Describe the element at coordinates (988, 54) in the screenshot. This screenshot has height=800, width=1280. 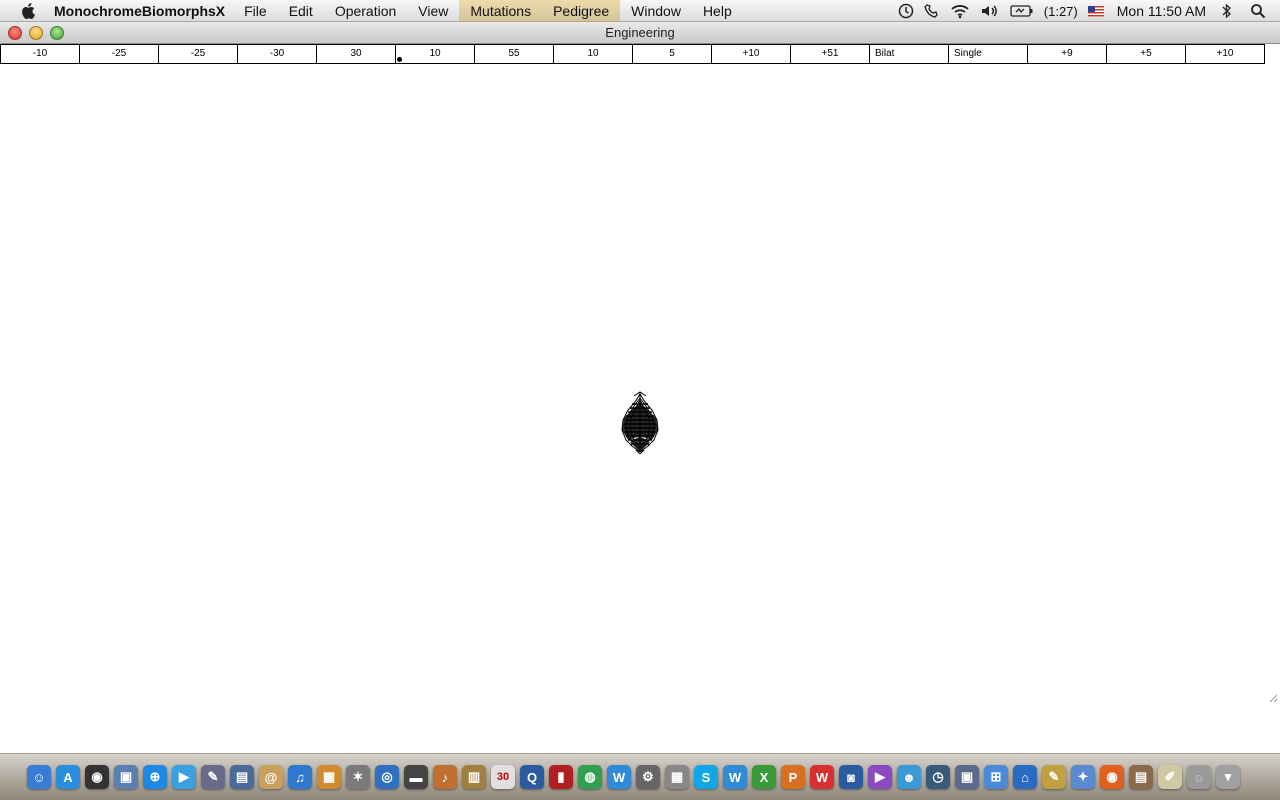
I see `gene-box-segmentation: Single` at that location.